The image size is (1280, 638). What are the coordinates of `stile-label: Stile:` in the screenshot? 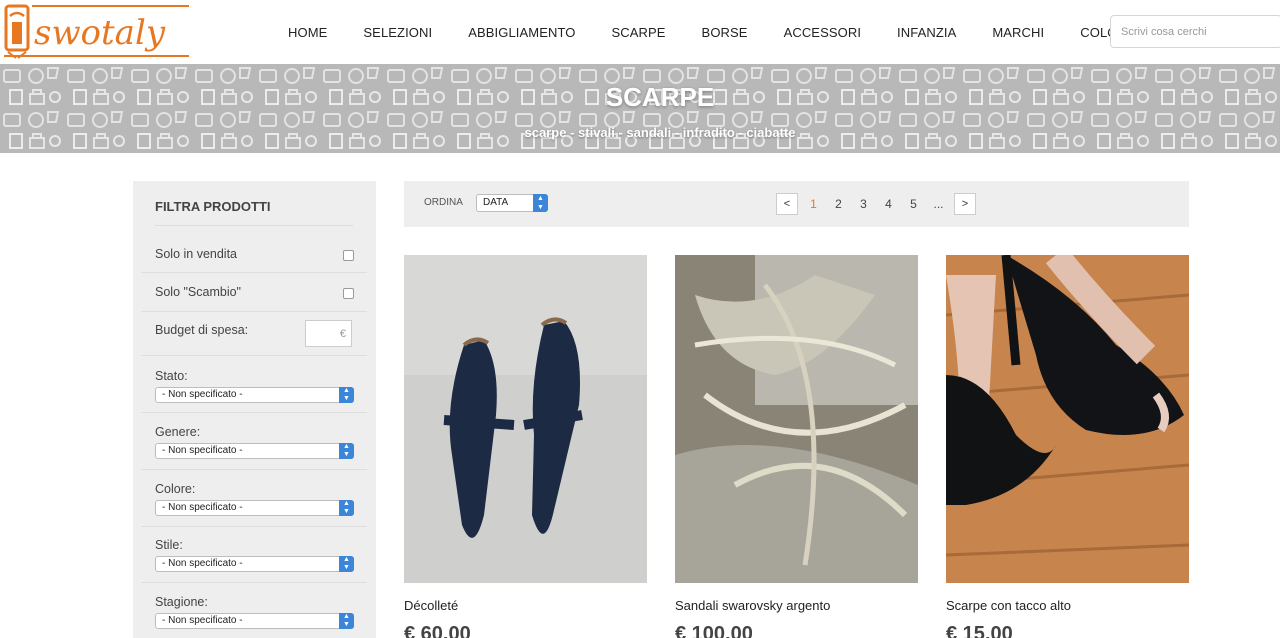 It's located at (169, 545).